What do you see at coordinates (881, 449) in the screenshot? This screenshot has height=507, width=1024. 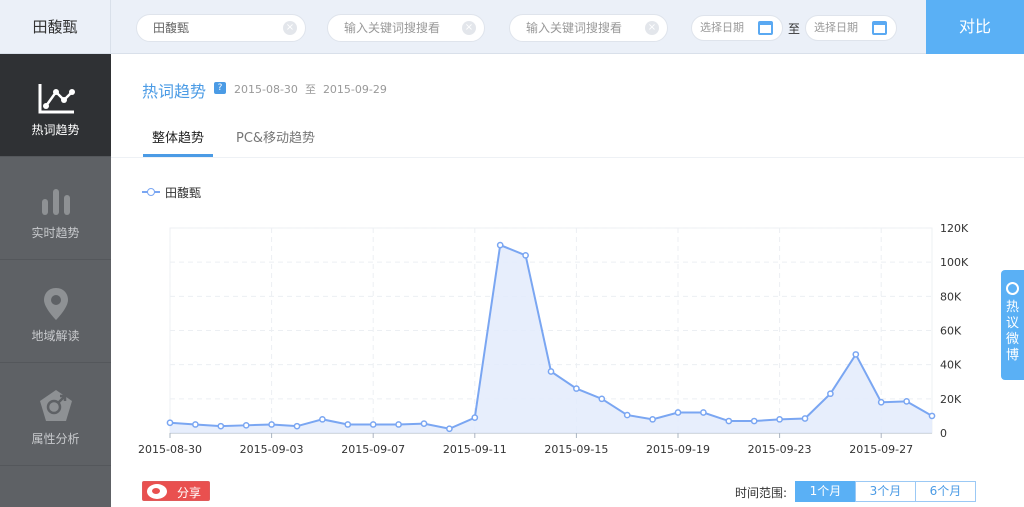 I see `x-tick-label: 2015-09-27` at bounding box center [881, 449].